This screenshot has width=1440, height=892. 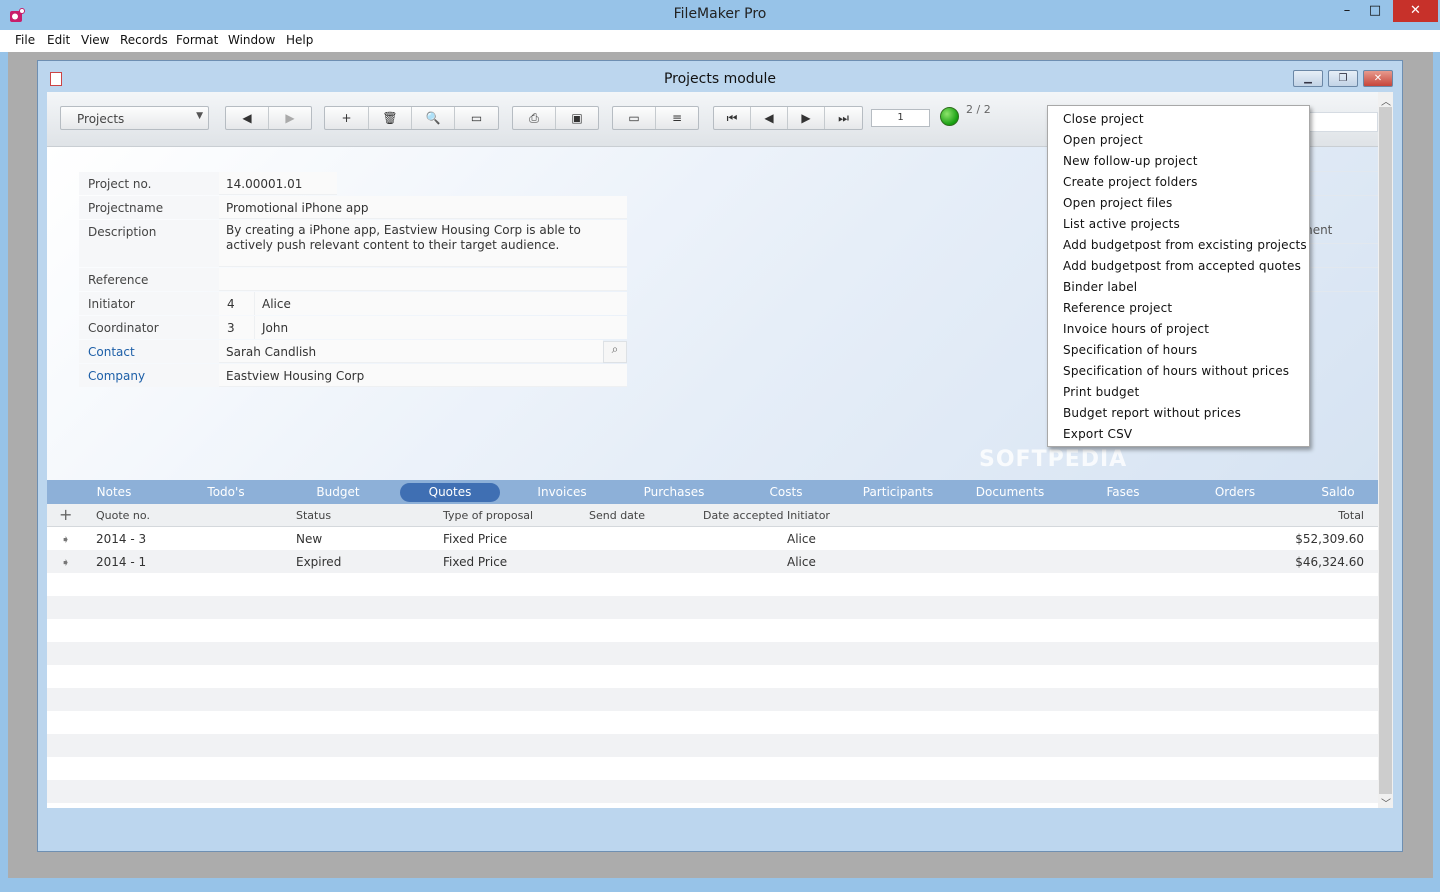 I want to click on sort-icon: ▭, so click(x=476, y=118).